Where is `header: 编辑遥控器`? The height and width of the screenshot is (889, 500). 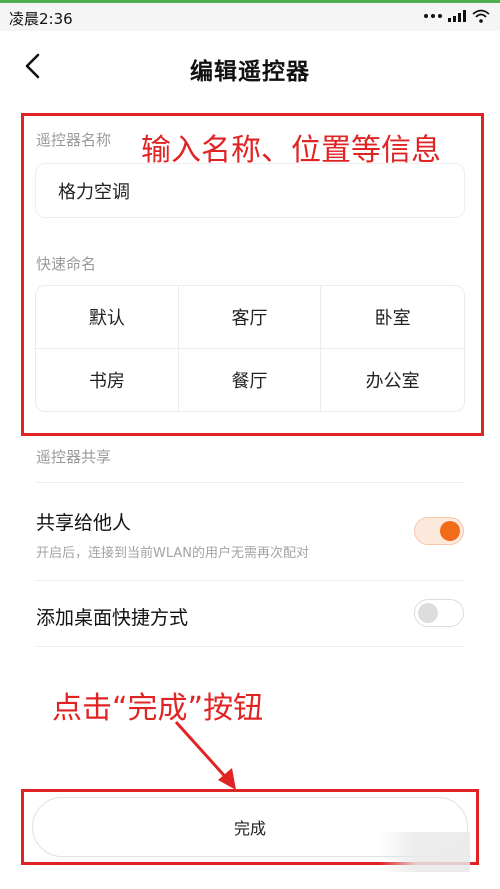
header: 编辑遥控器 is located at coordinates (250, 66).